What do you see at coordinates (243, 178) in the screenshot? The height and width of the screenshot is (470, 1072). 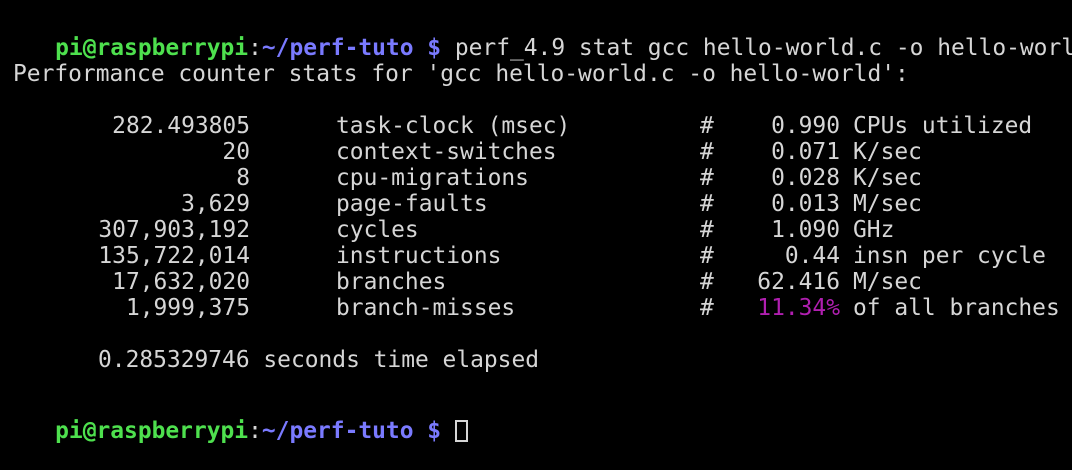 I see `stat-value: 8` at bounding box center [243, 178].